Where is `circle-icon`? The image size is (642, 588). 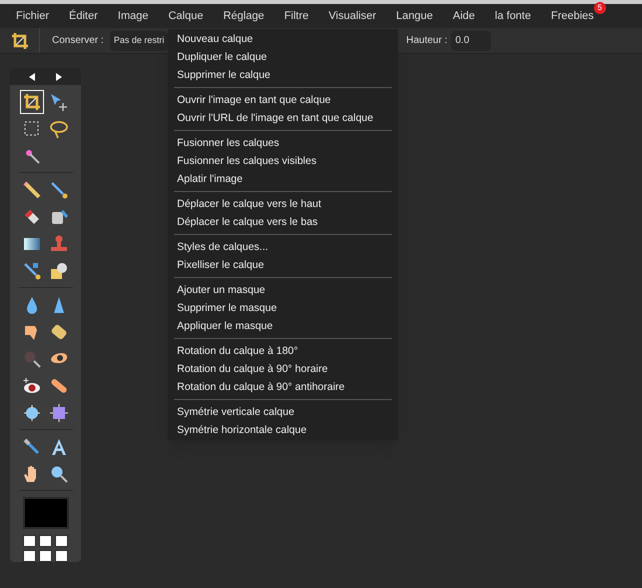
circle-icon is located at coordinates (32, 413).